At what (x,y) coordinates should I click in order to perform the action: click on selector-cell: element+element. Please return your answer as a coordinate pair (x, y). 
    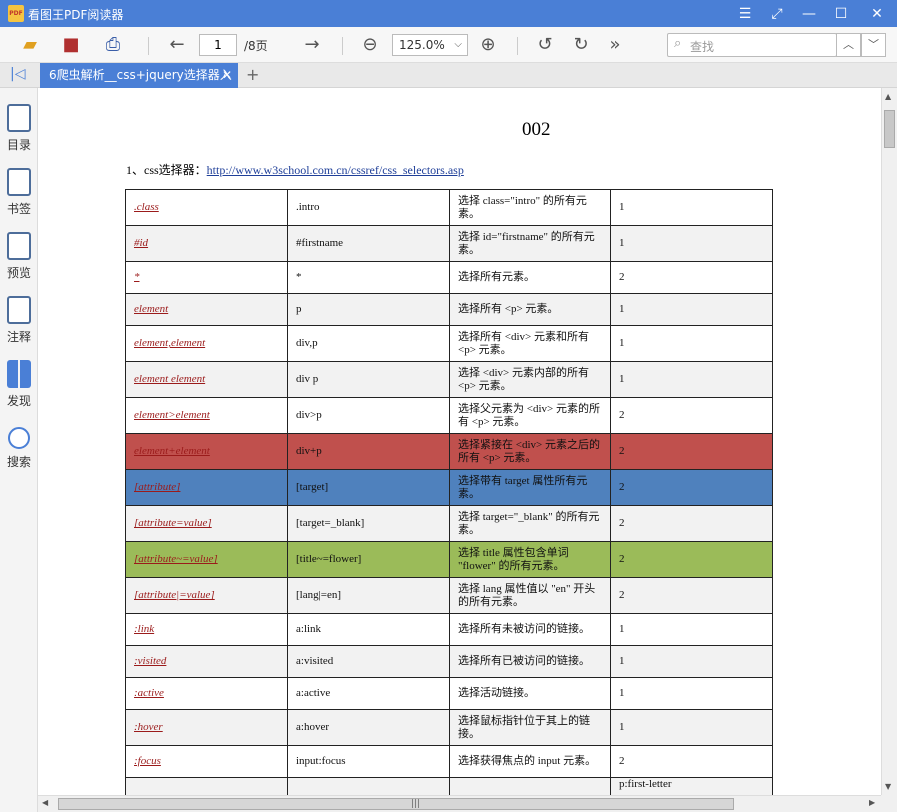
    Looking at the image, I should click on (206, 451).